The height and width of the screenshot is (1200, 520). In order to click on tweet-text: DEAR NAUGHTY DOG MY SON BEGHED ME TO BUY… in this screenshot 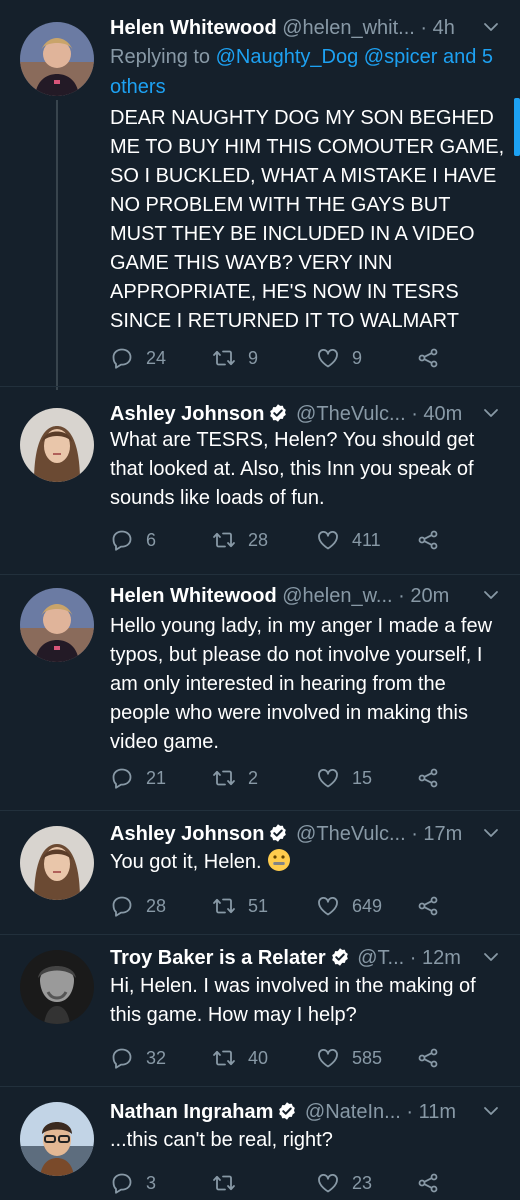, I will do `click(307, 219)`.